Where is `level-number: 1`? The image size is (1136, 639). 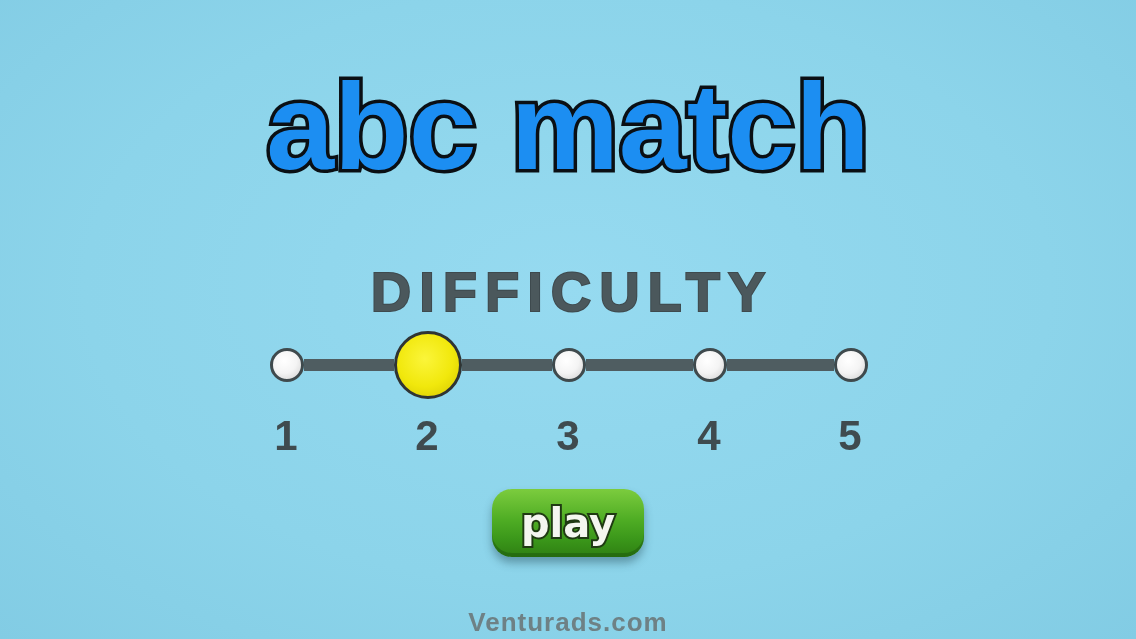
level-number: 1 is located at coordinates (286, 436).